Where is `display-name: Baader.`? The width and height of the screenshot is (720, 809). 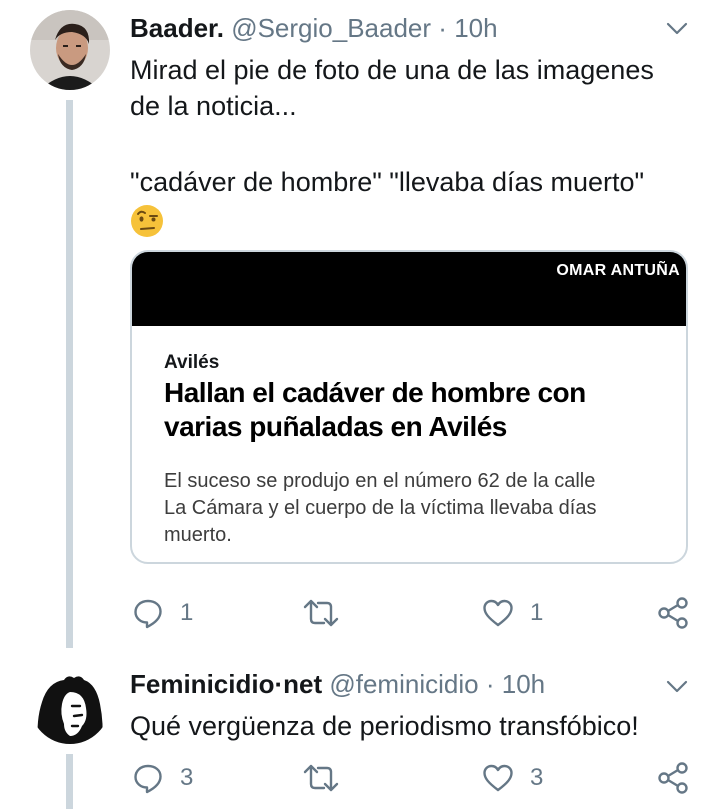
display-name: Baader. is located at coordinates (177, 28).